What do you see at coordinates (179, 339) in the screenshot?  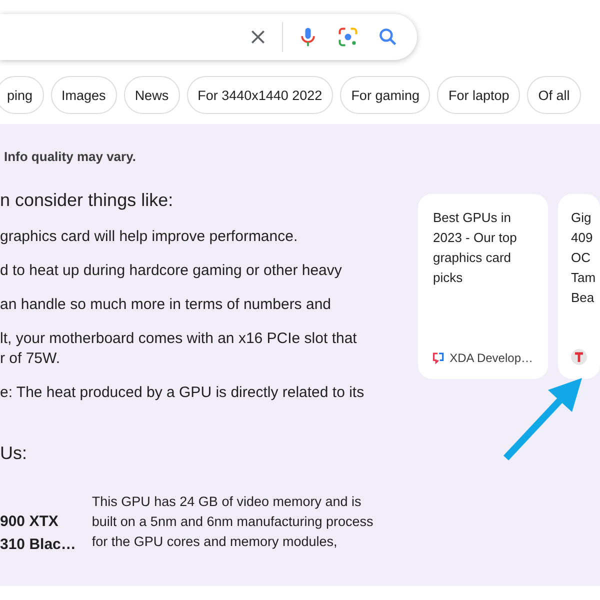 I see `list-text: lt, your motherboard comes with an x16 PCIe slot that` at bounding box center [179, 339].